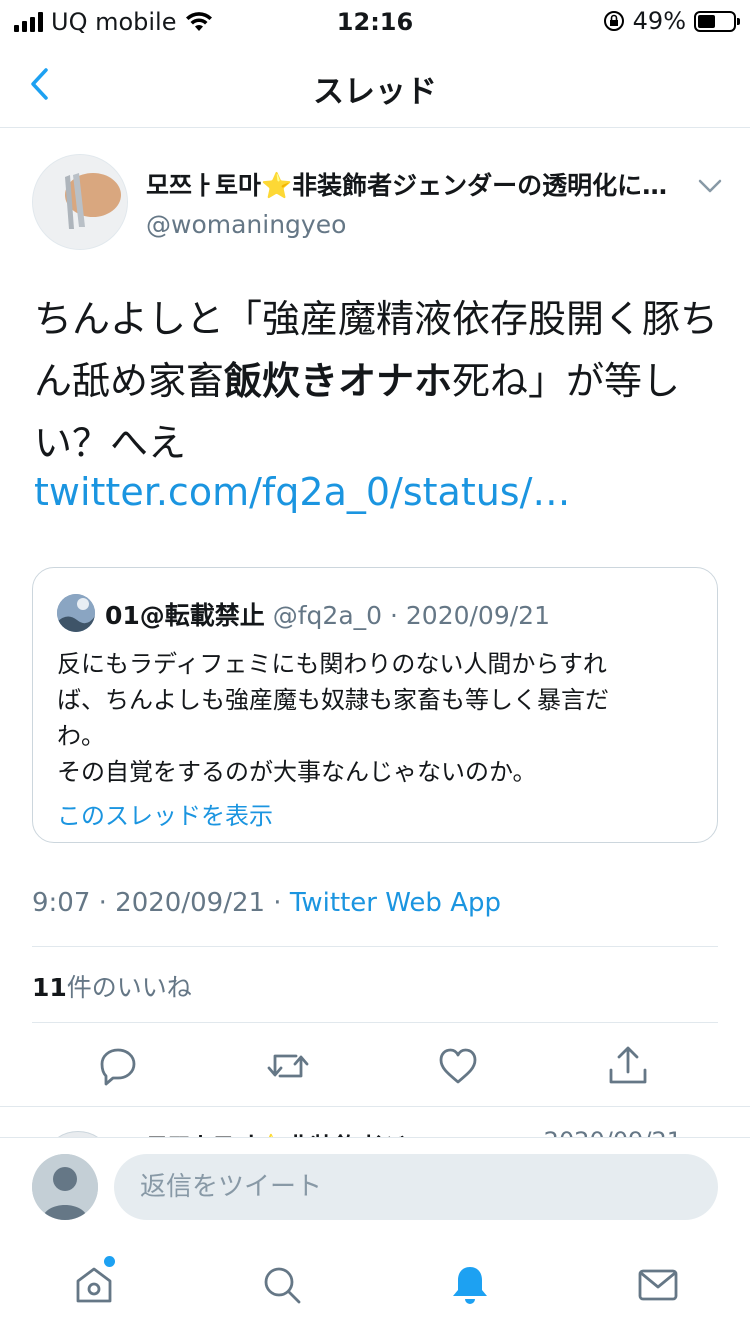 The width and height of the screenshot is (750, 1334). Describe the element at coordinates (185, 615) in the screenshot. I see `quoted-name: 01@転載禁止` at that location.